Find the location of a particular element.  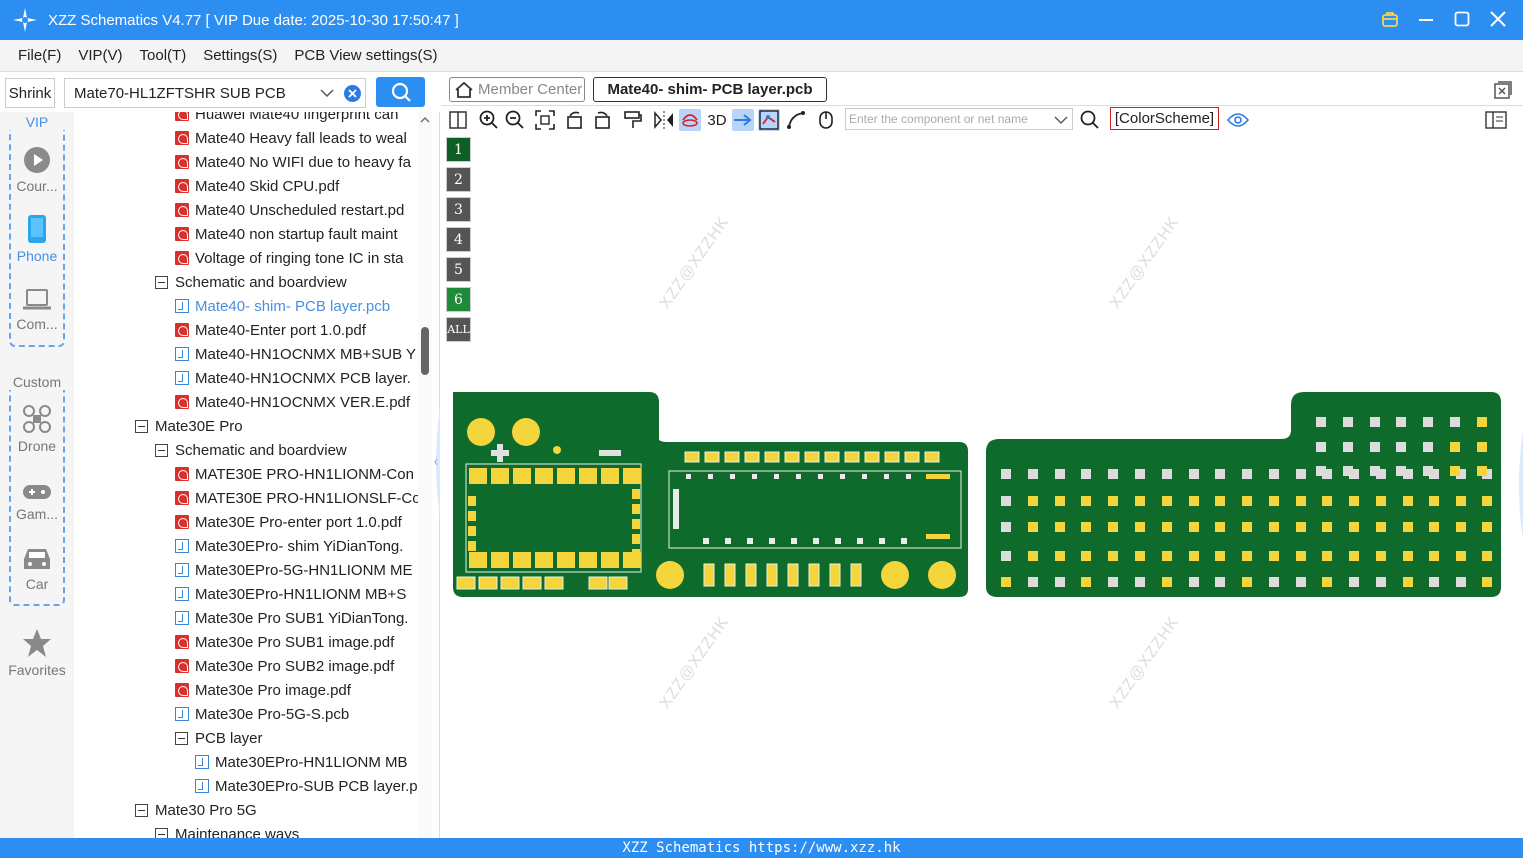

fit-view-icon is located at coordinates (545, 120).